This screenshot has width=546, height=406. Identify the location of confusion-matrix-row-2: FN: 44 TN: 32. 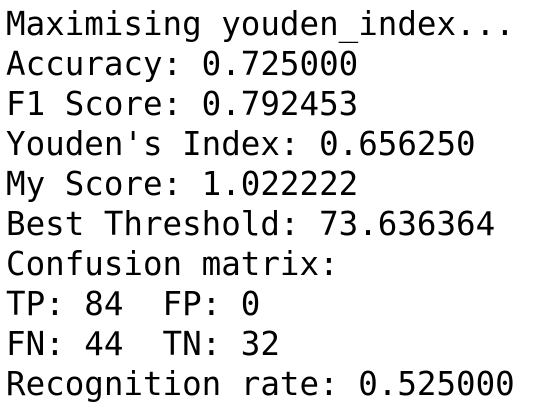
(143, 344).